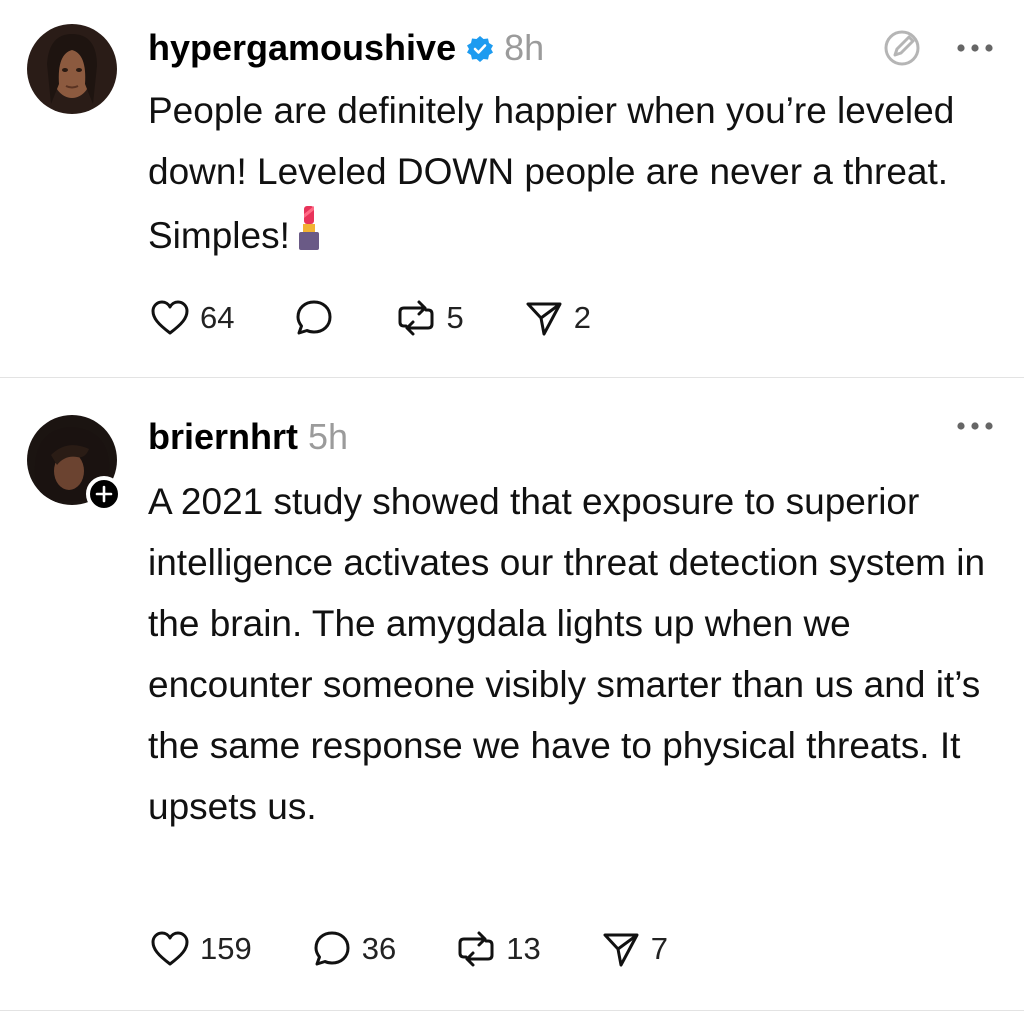  Describe the element at coordinates (353, 949) in the screenshot. I see `reply-button: 36` at that location.